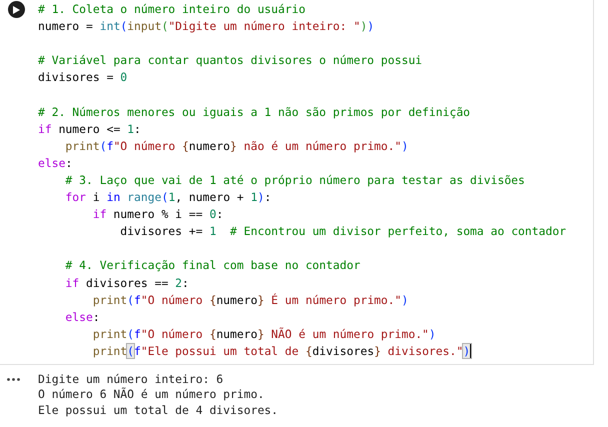 The image size is (608, 427). I want to click on code-line: if numero <= 1:, so click(90, 129).